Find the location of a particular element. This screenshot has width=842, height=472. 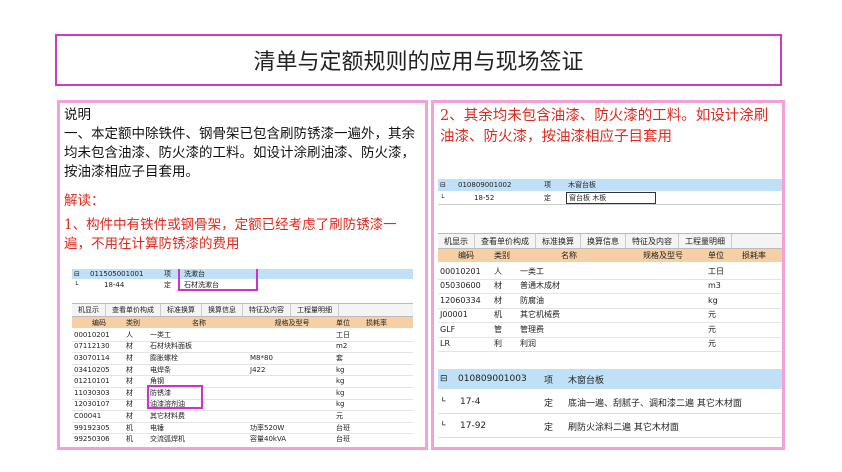

table-cell: 容量40kVA is located at coordinates (268, 439).